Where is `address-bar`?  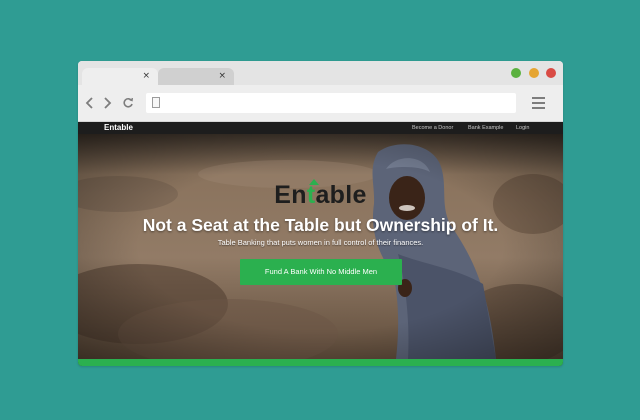
address-bar is located at coordinates (331, 103).